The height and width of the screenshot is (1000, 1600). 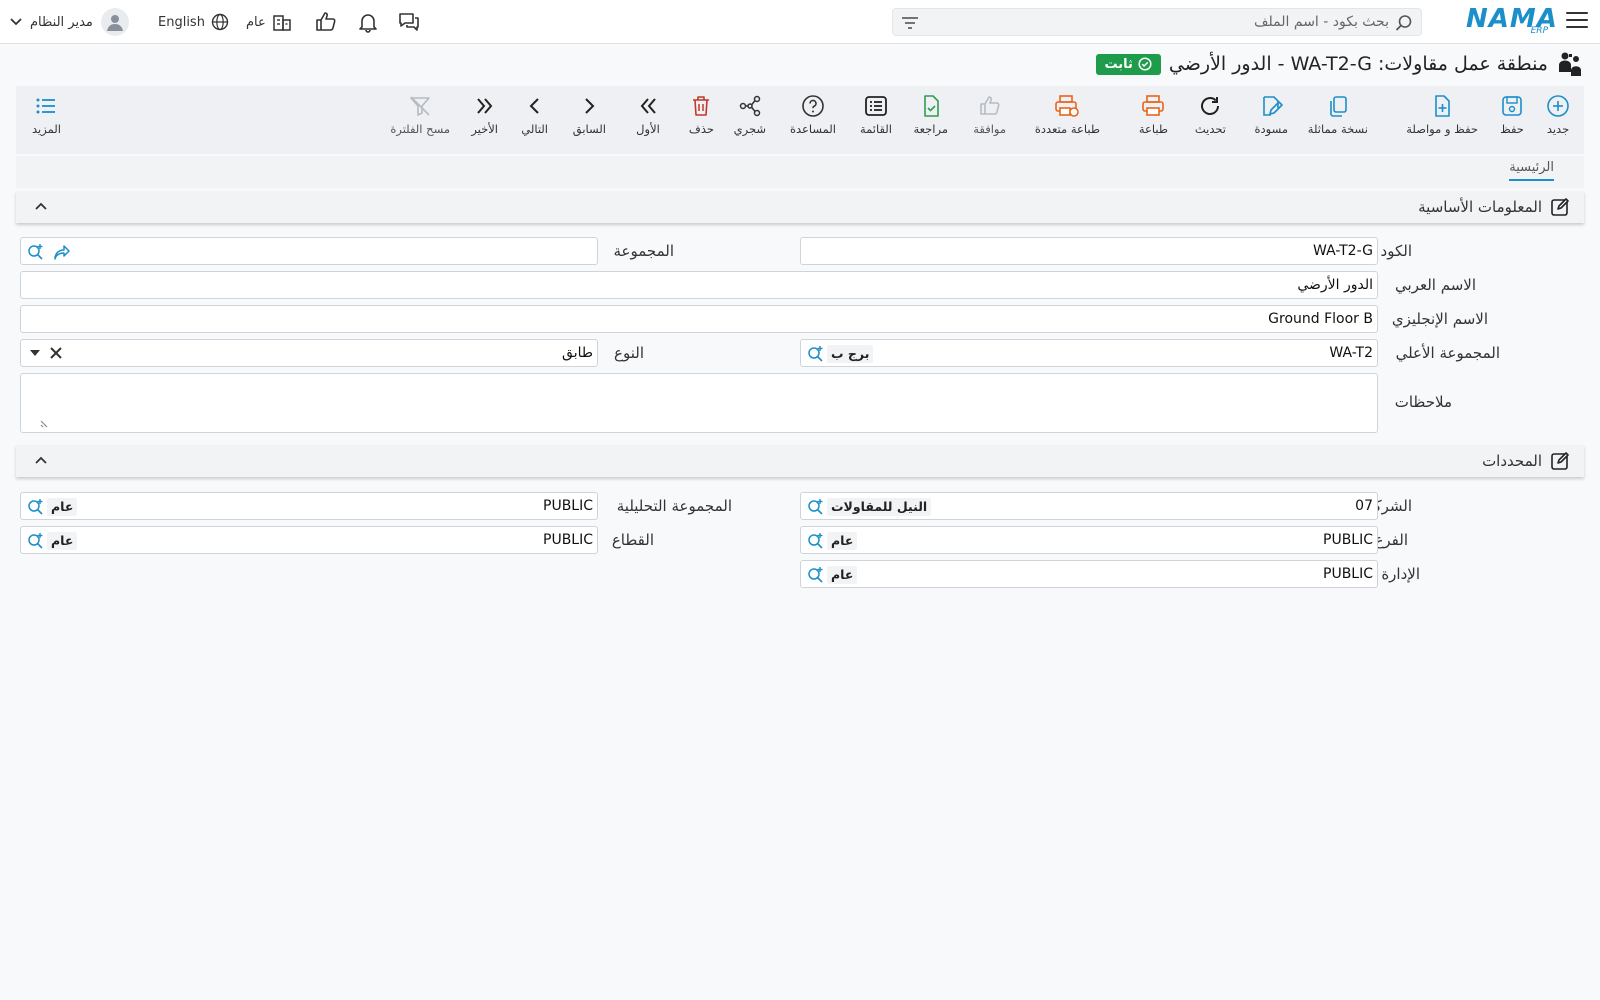 What do you see at coordinates (534, 121) in the screenshot?
I see `next-button: التالي` at bounding box center [534, 121].